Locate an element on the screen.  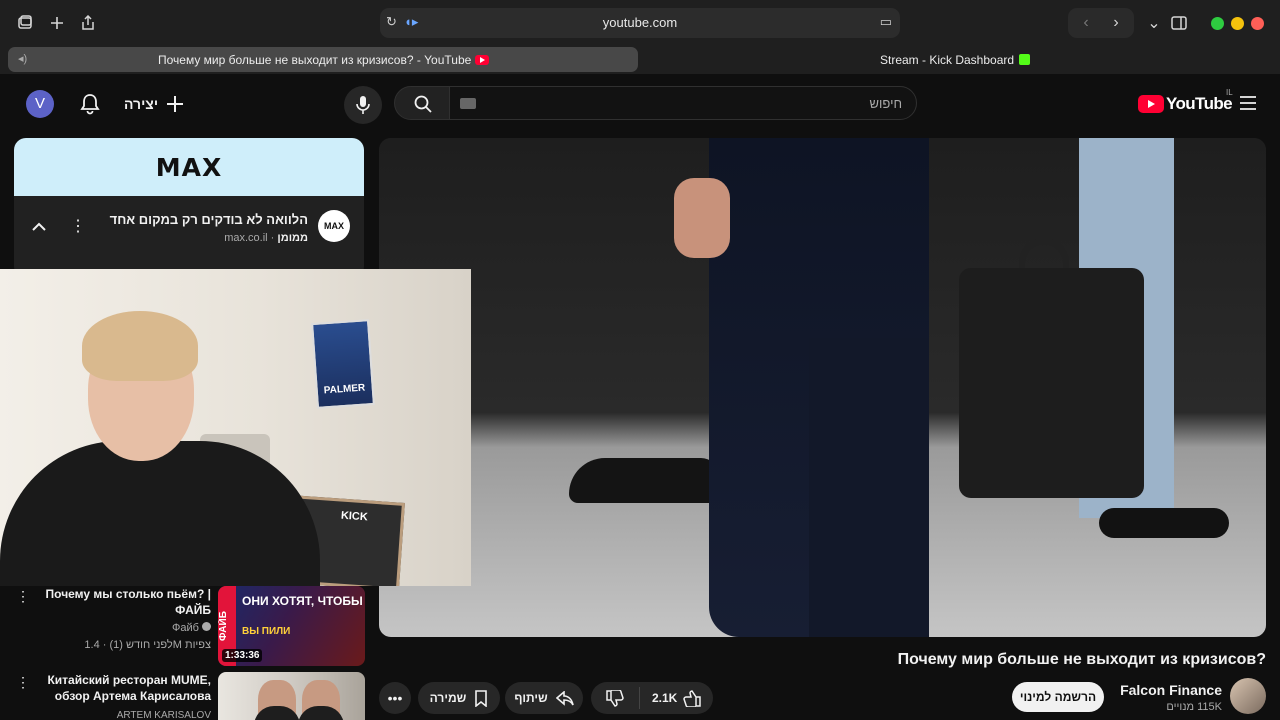
address-bar: ↻ ◖▸ youtube.com ▭ is located at coordinates (640, 23).